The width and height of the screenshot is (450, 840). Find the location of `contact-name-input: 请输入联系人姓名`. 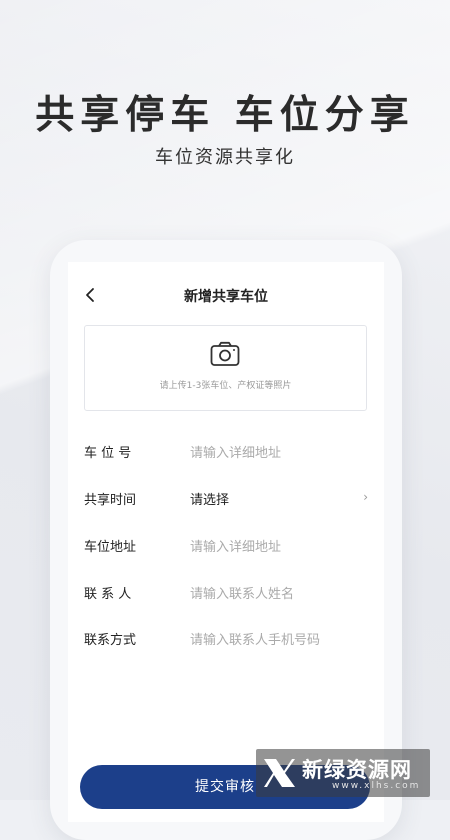

contact-name-input: 请输入联系人姓名 is located at coordinates (242, 592).